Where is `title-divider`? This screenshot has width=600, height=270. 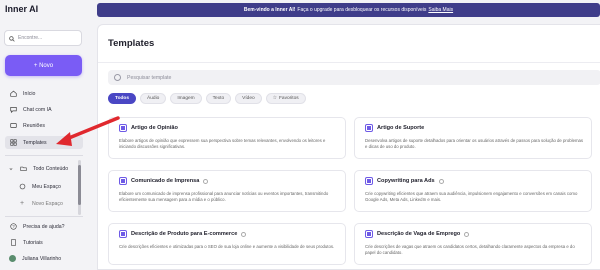 title-divider is located at coordinates (349, 62).